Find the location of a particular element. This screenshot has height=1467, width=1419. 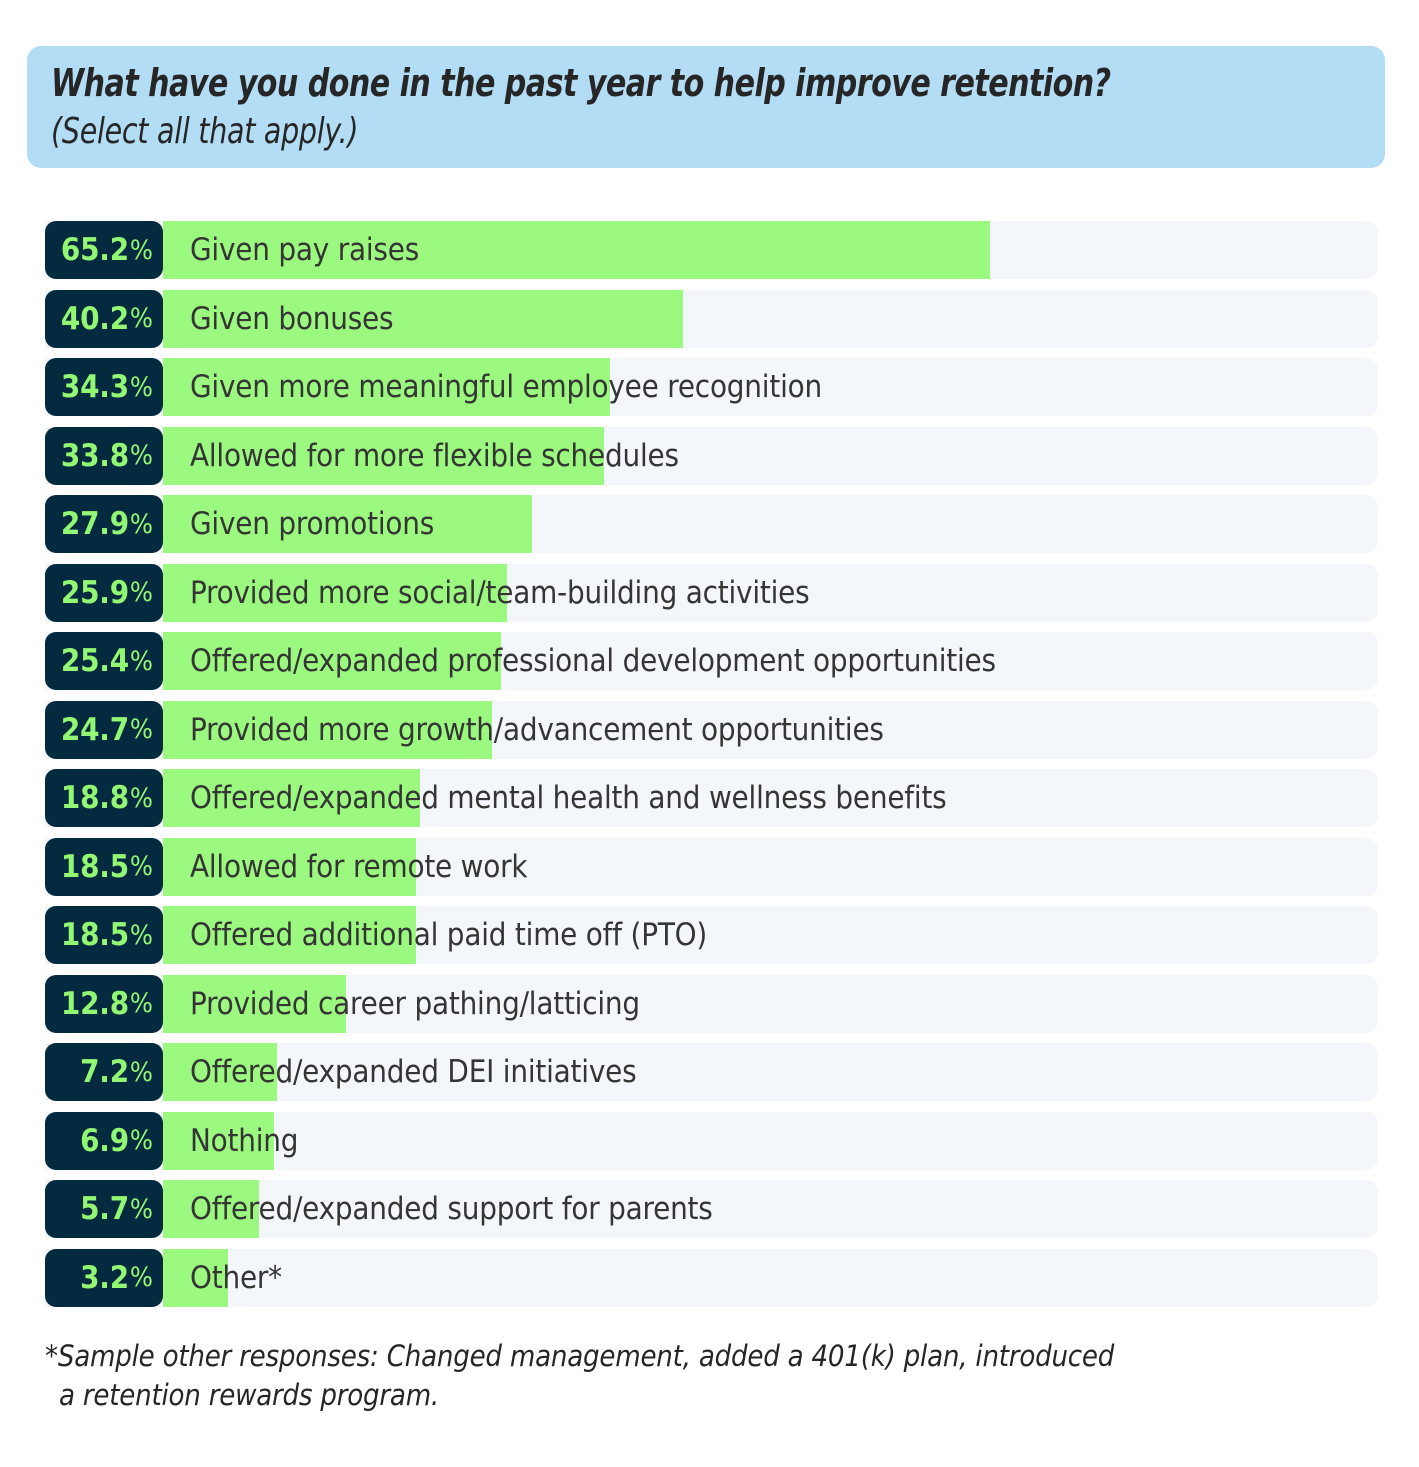

category-label: Offered/expanded DEI initiatives is located at coordinates (413, 1072).